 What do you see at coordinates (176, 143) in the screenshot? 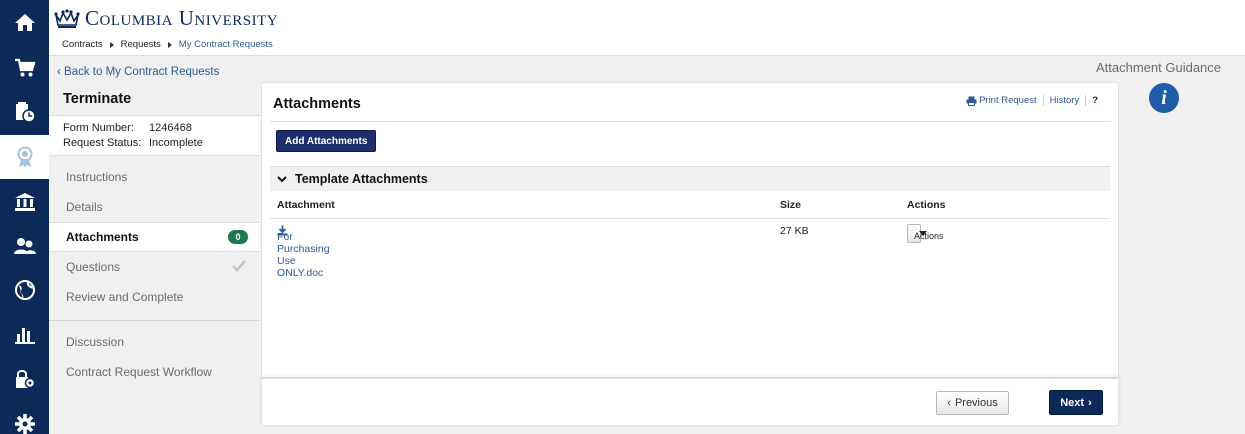
I see `request-status-value: Incomplete` at bounding box center [176, 143].